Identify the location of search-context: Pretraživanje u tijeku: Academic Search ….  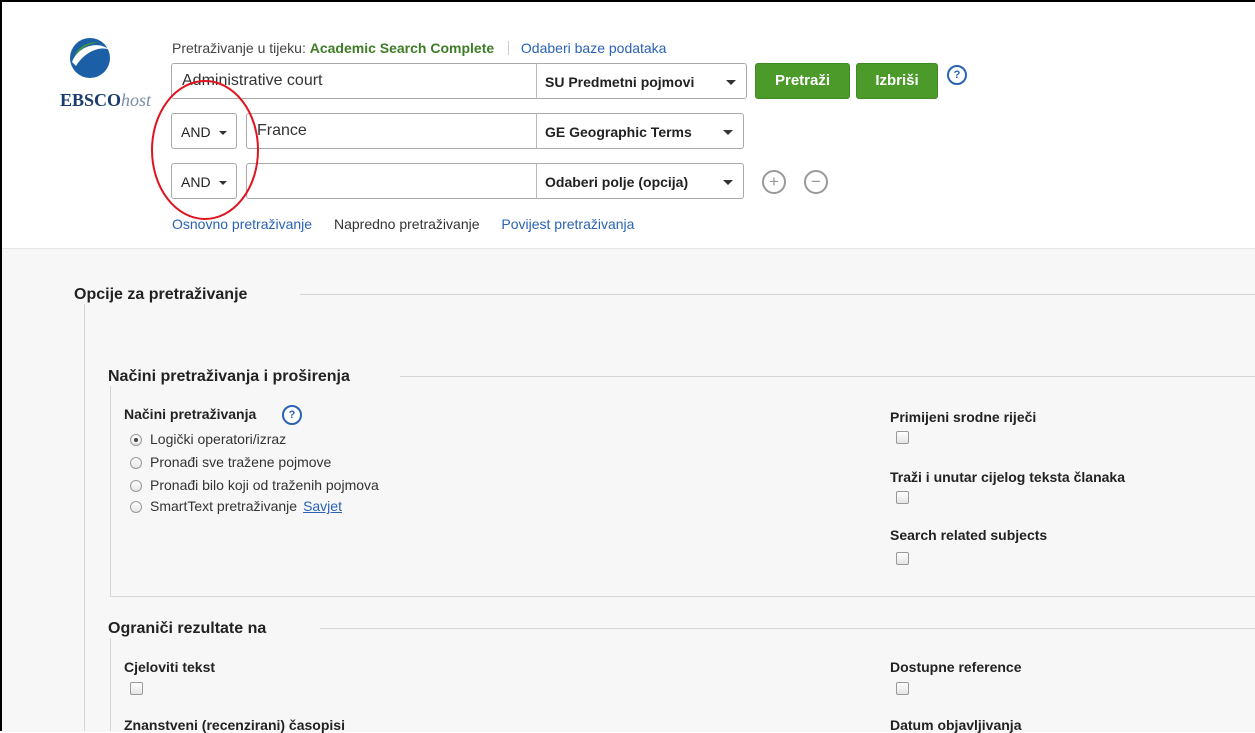
(419, 48).